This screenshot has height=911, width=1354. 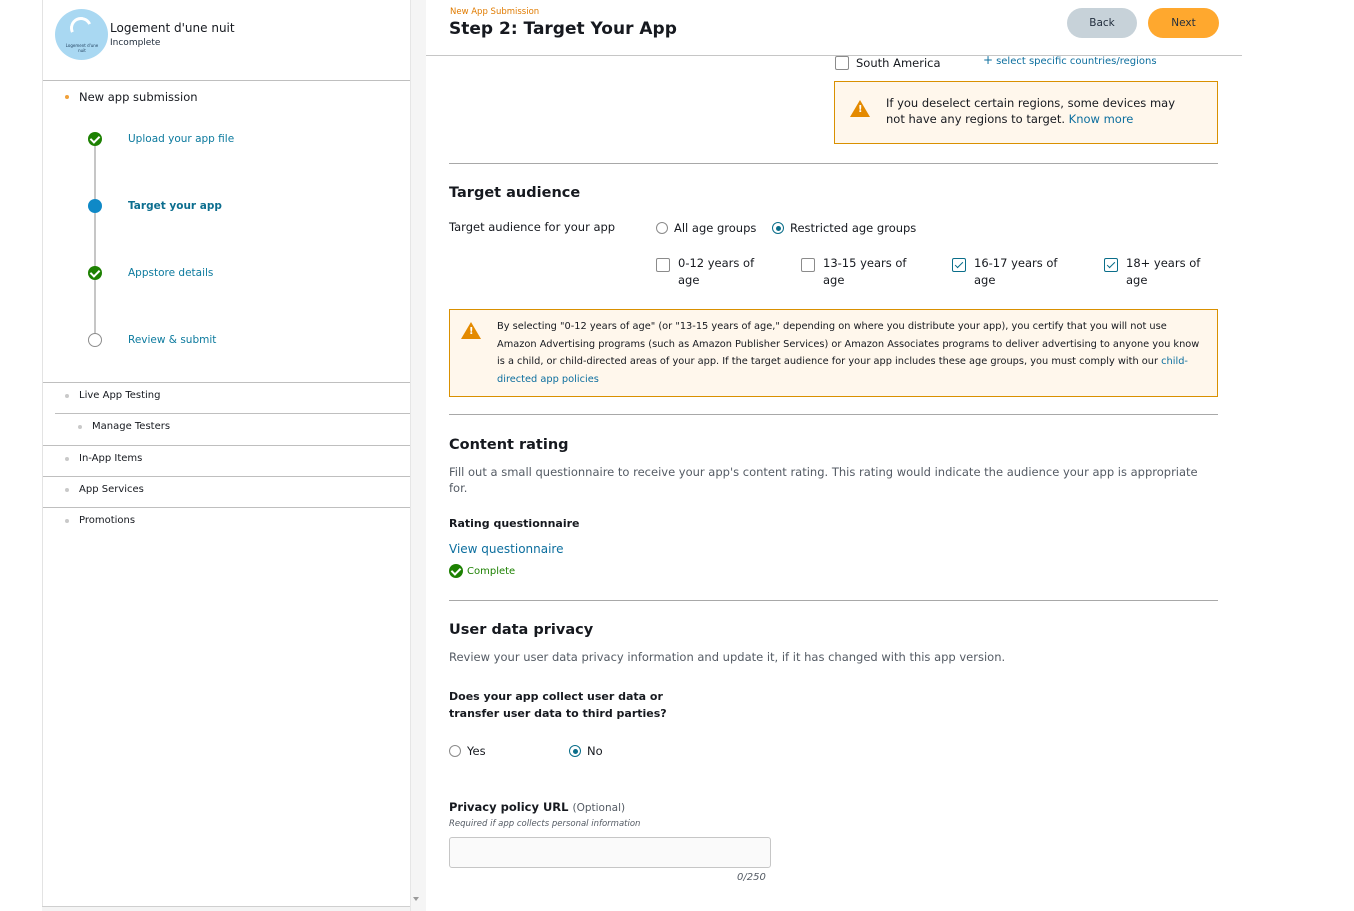 I want to click on steps-connector, so click(x=95, y=242).